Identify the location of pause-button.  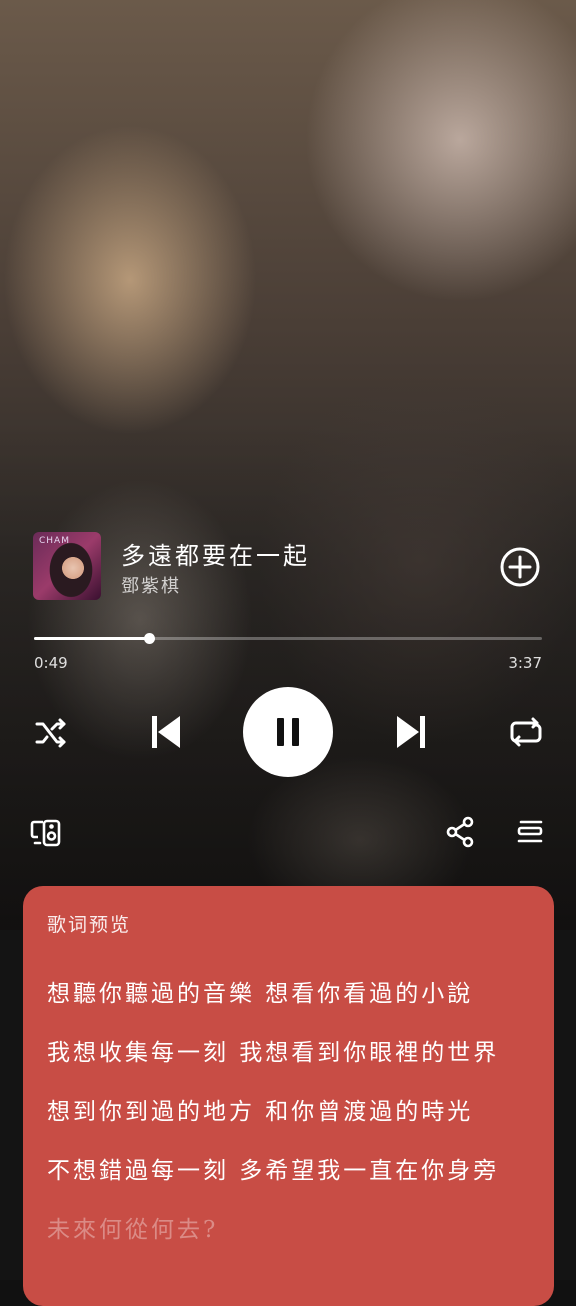
(288, 732).